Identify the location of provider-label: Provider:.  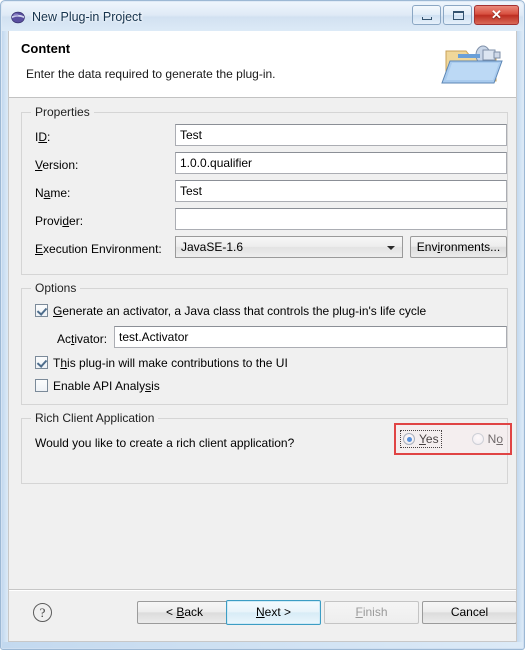
(59, 221).